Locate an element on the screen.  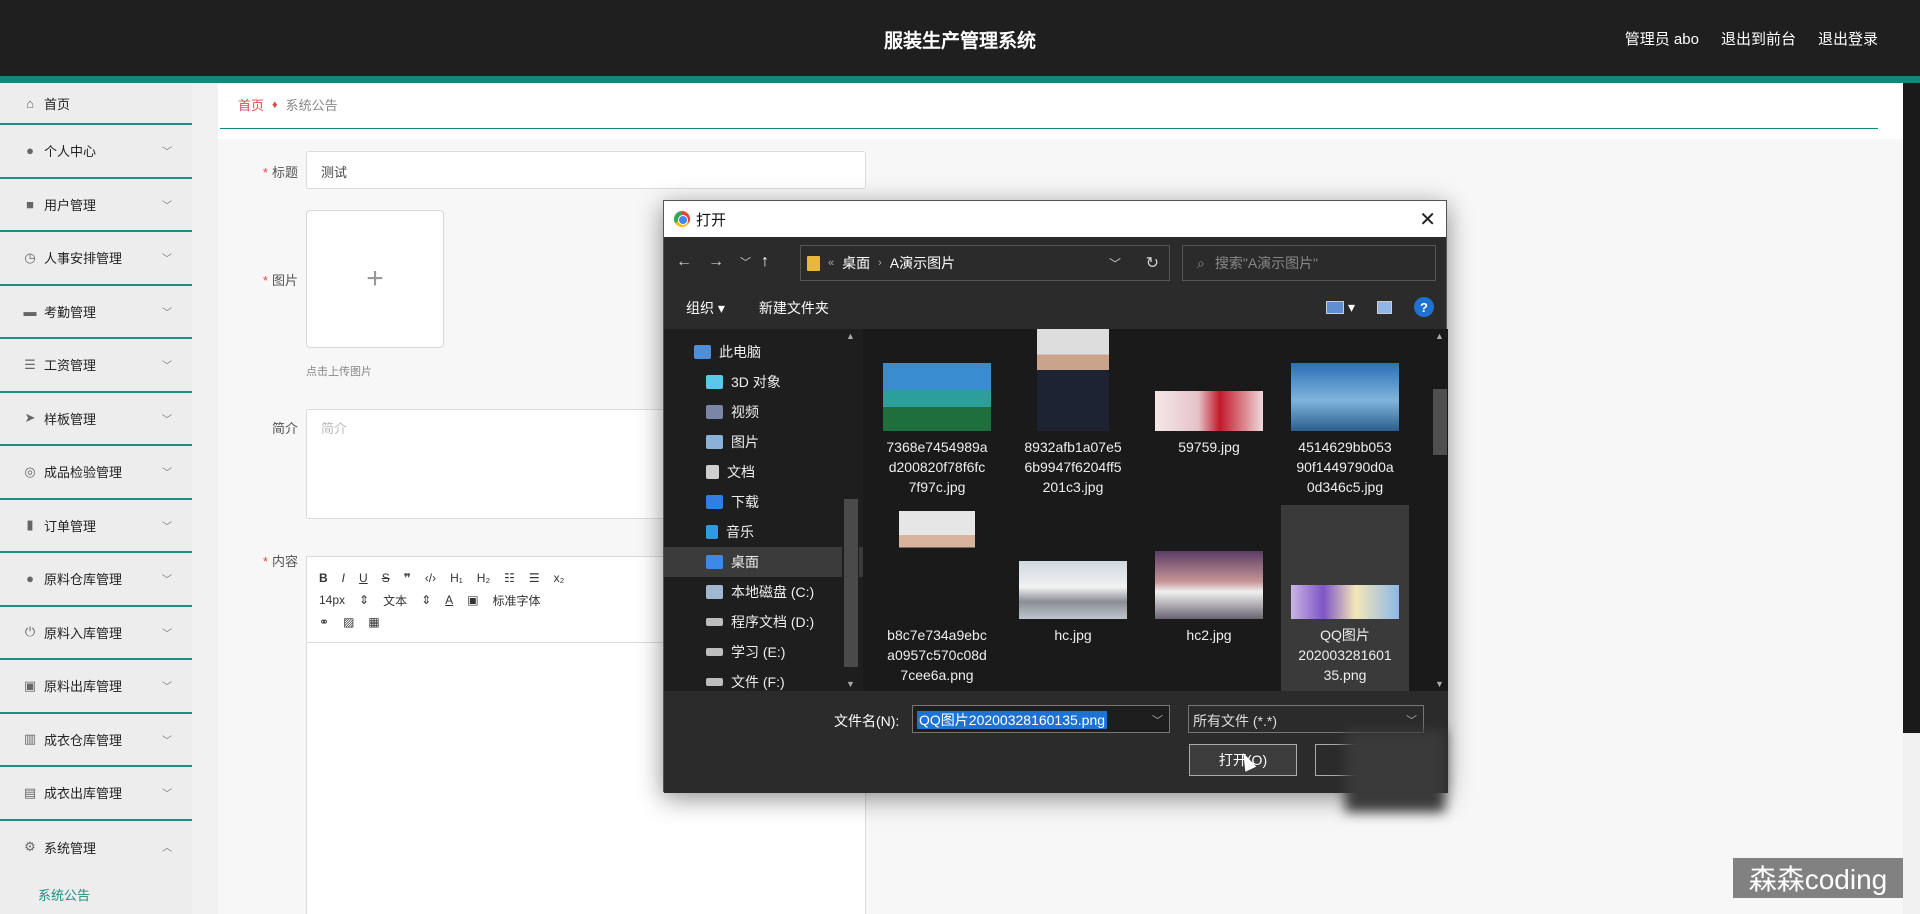
front-link: 退出到前台 is located at coordinates (1758, 38).